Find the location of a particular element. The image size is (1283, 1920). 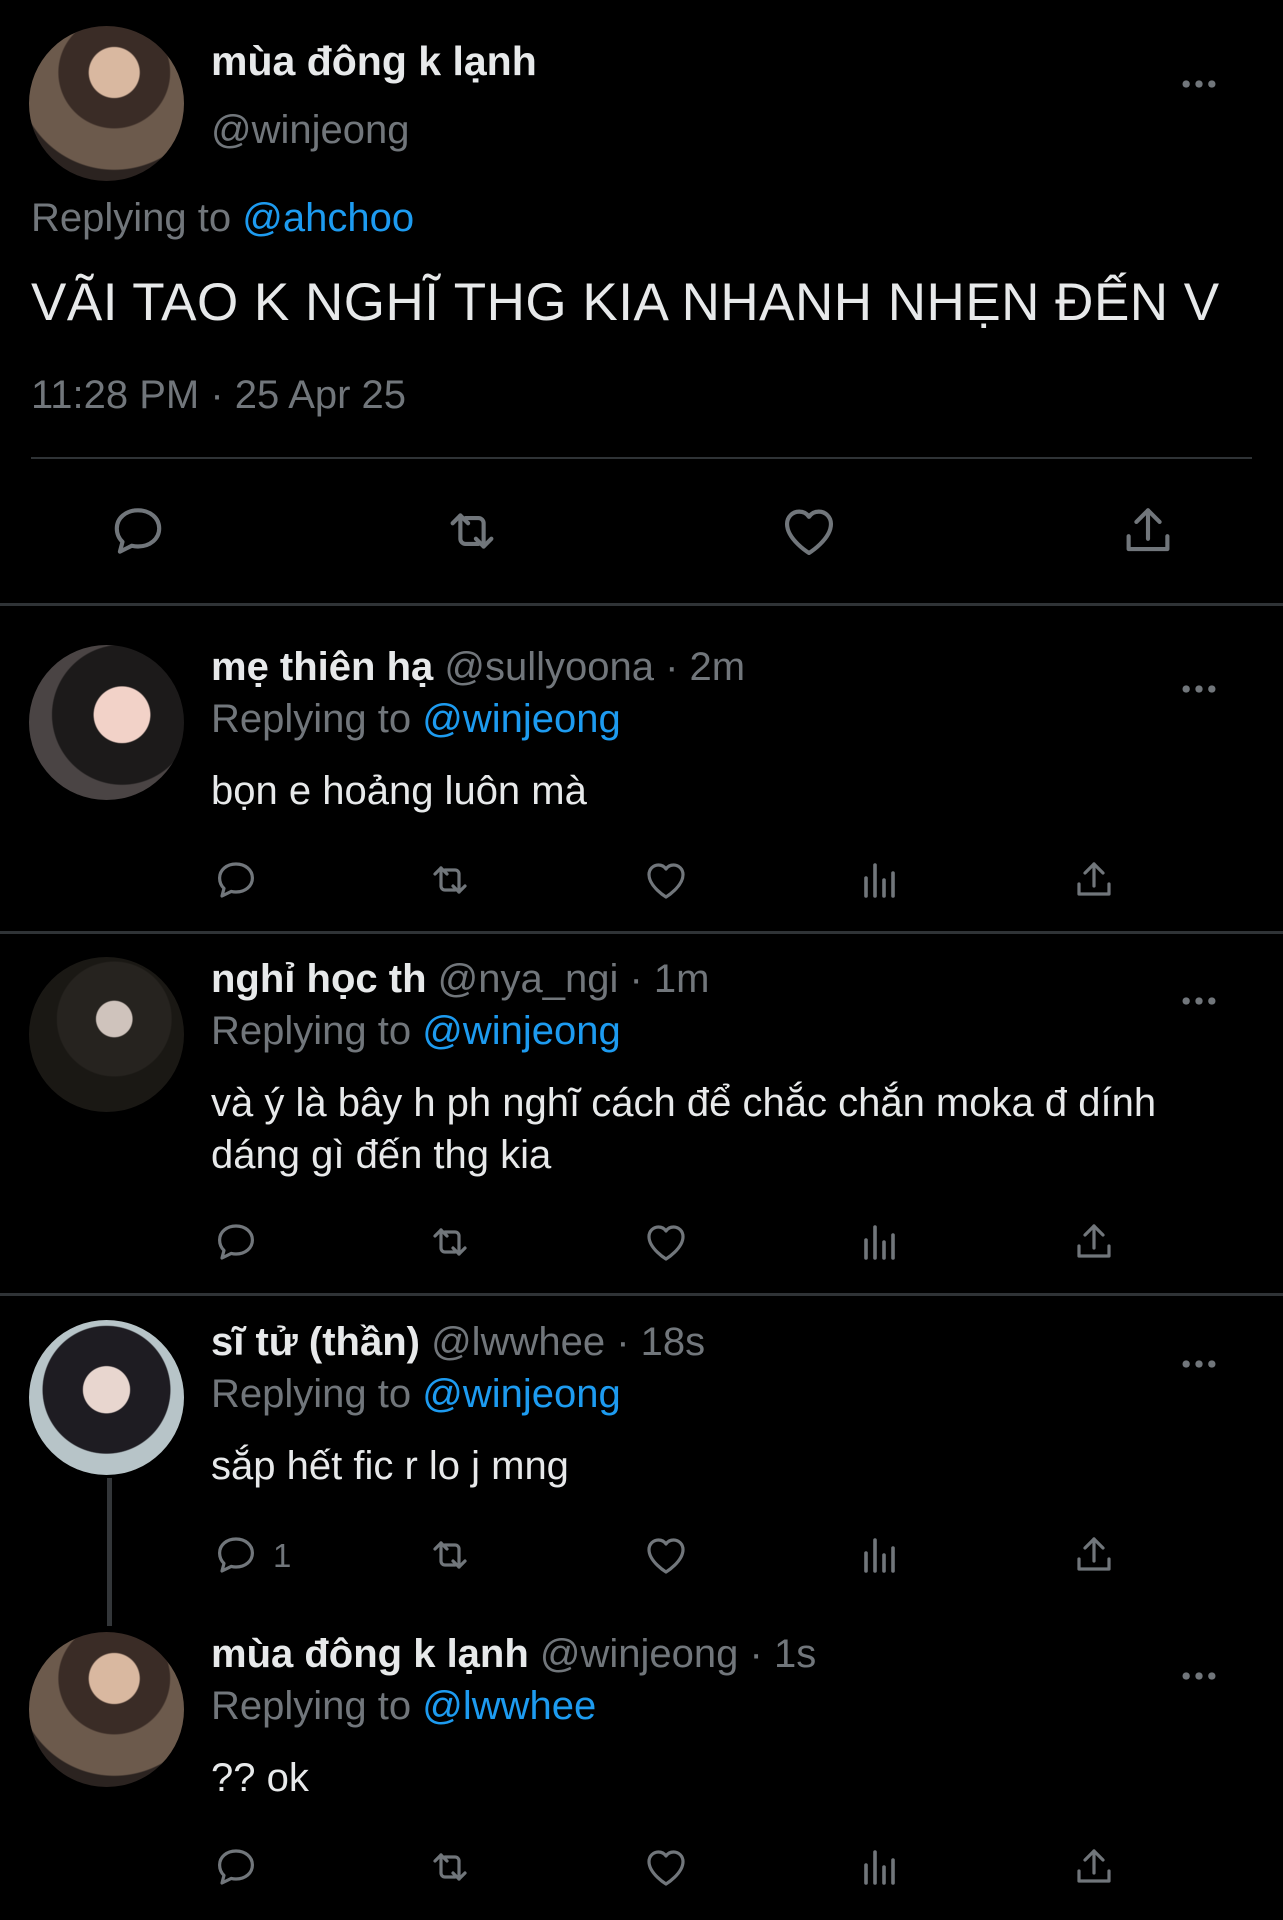

reply-header: mùa đông k lạnh @winjeong · 1s is located at coordinates (513, 1654).